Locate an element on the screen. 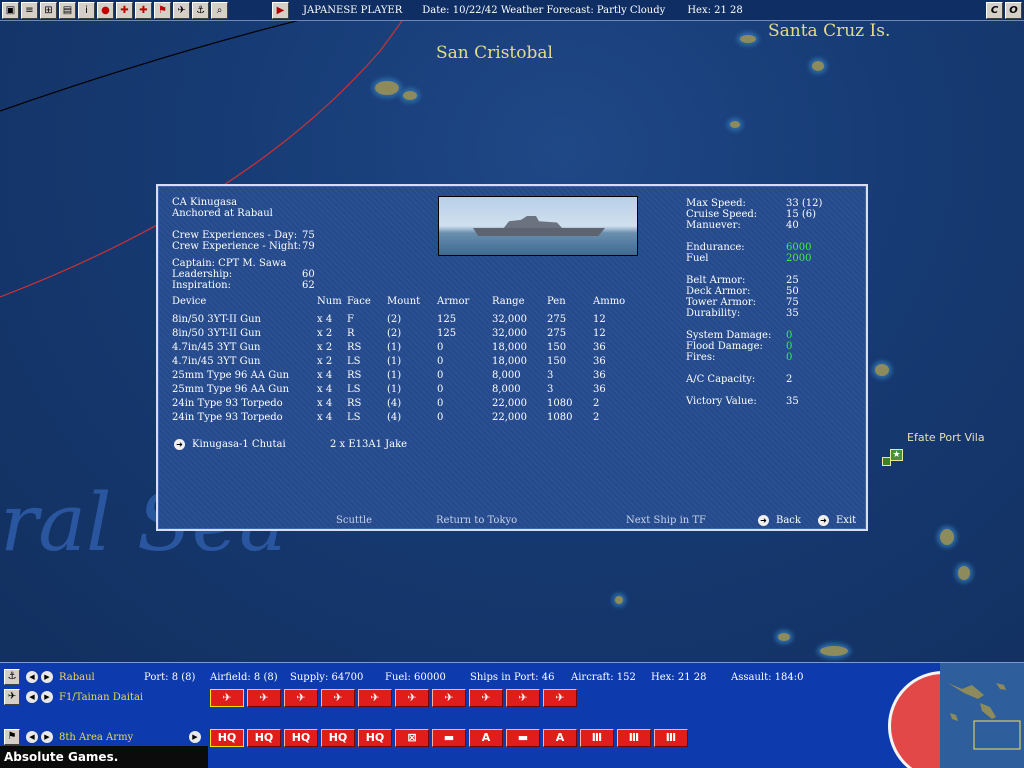 Image resolution: width=1024 pixels, height=768 pixels. air-unit-name: F1/Tainan Daitai is located at coordinates (101, 697).